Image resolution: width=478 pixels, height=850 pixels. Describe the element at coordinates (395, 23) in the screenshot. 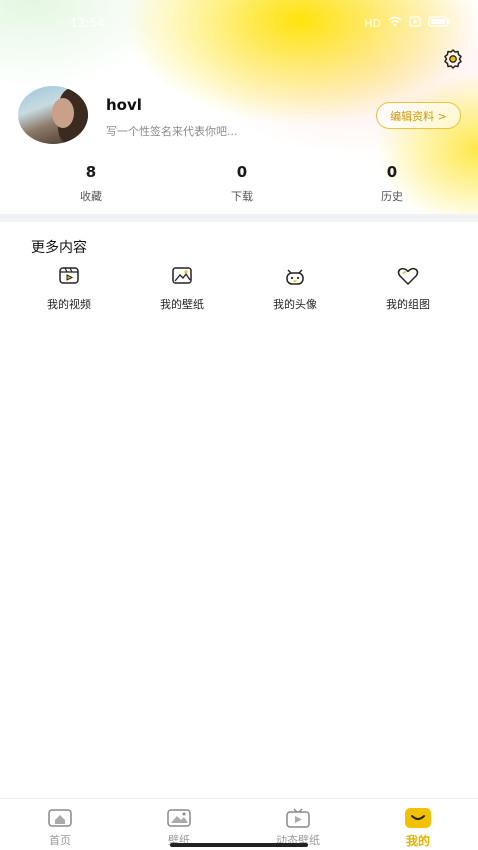

I see `wifi-icon` at that location.